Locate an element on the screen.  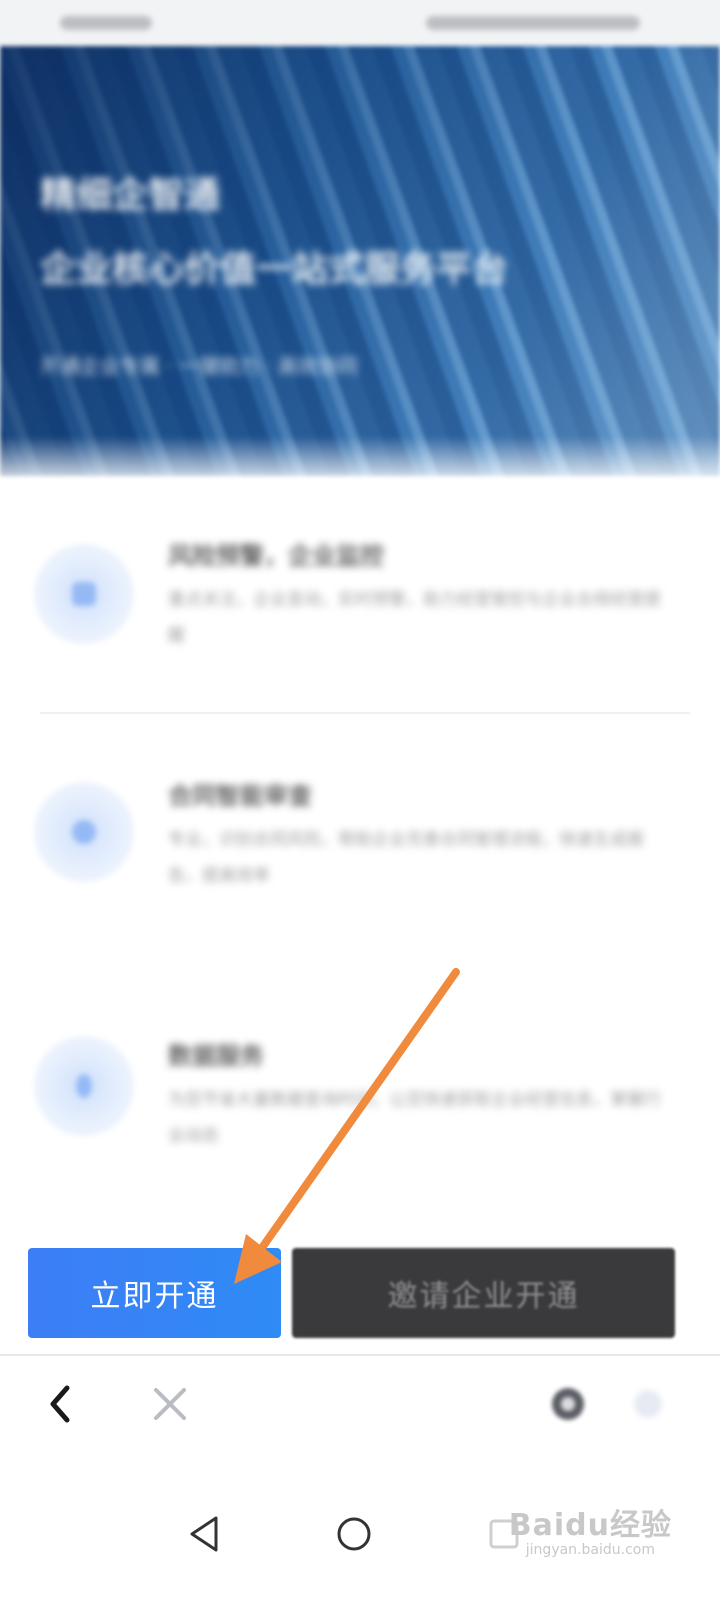
shield-icon is located at coordinates (84, 832).